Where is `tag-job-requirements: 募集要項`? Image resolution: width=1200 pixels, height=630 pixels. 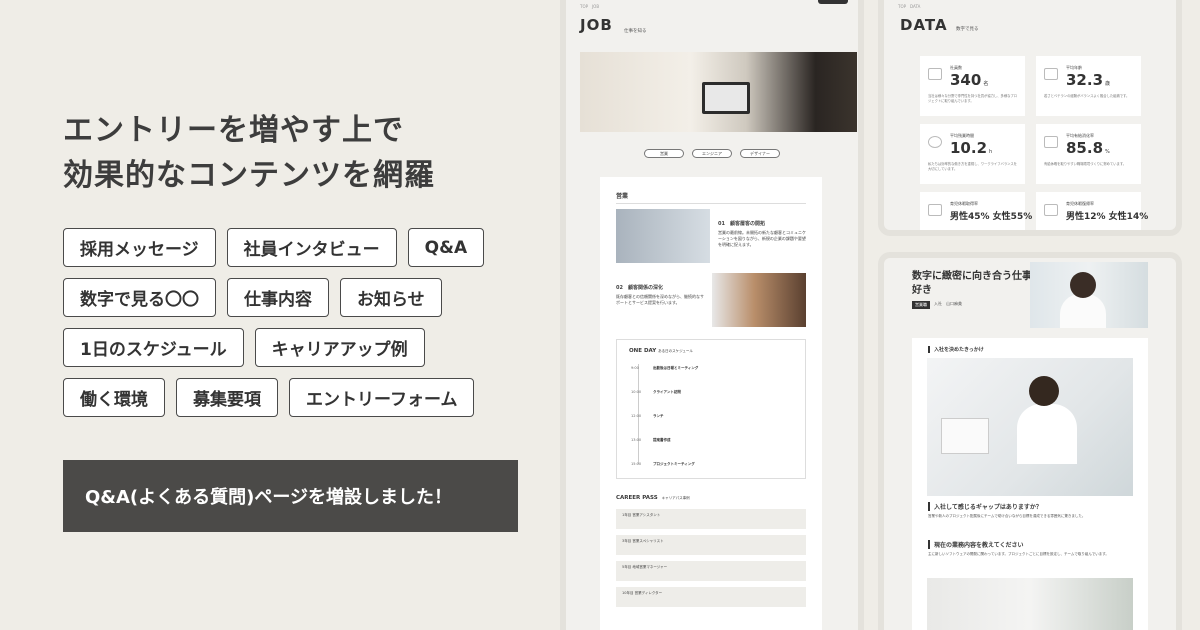 tag-job-requirements: 募集要項 is located at coordinates (227, 397).